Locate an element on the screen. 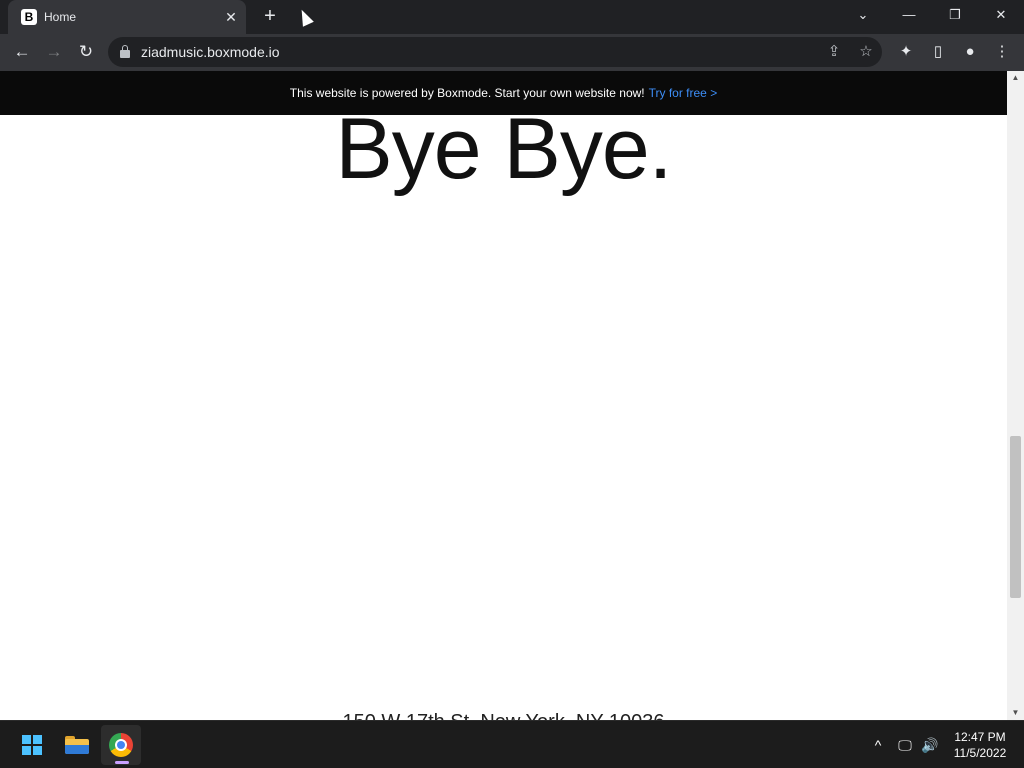 The height and width of the screenshot is (768, 1024). volume-icon: 🔊 is located at coordinates (930, 745).